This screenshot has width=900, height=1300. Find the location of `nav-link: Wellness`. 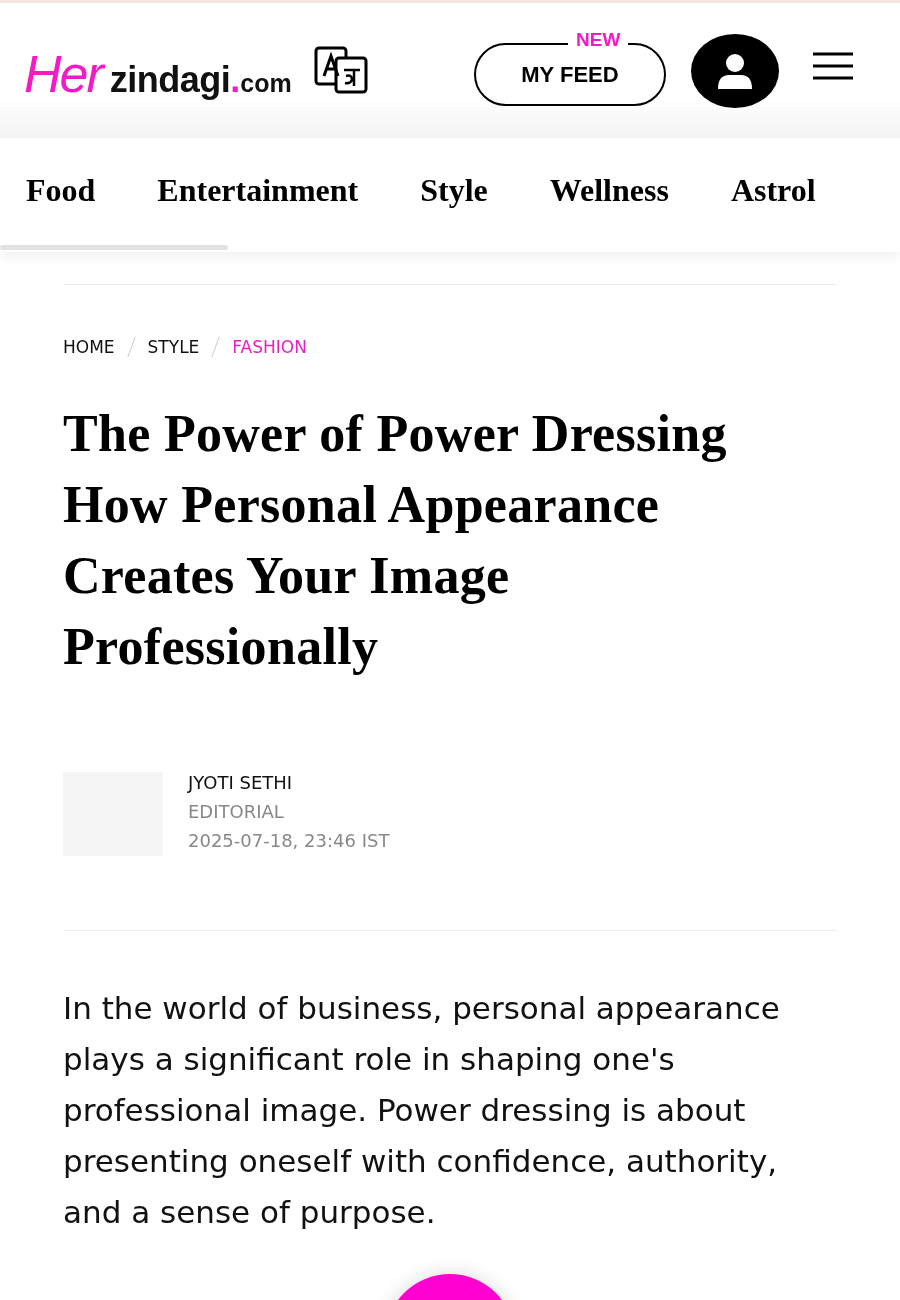

nav-link: Wellness is located at coordinates (609, 190).